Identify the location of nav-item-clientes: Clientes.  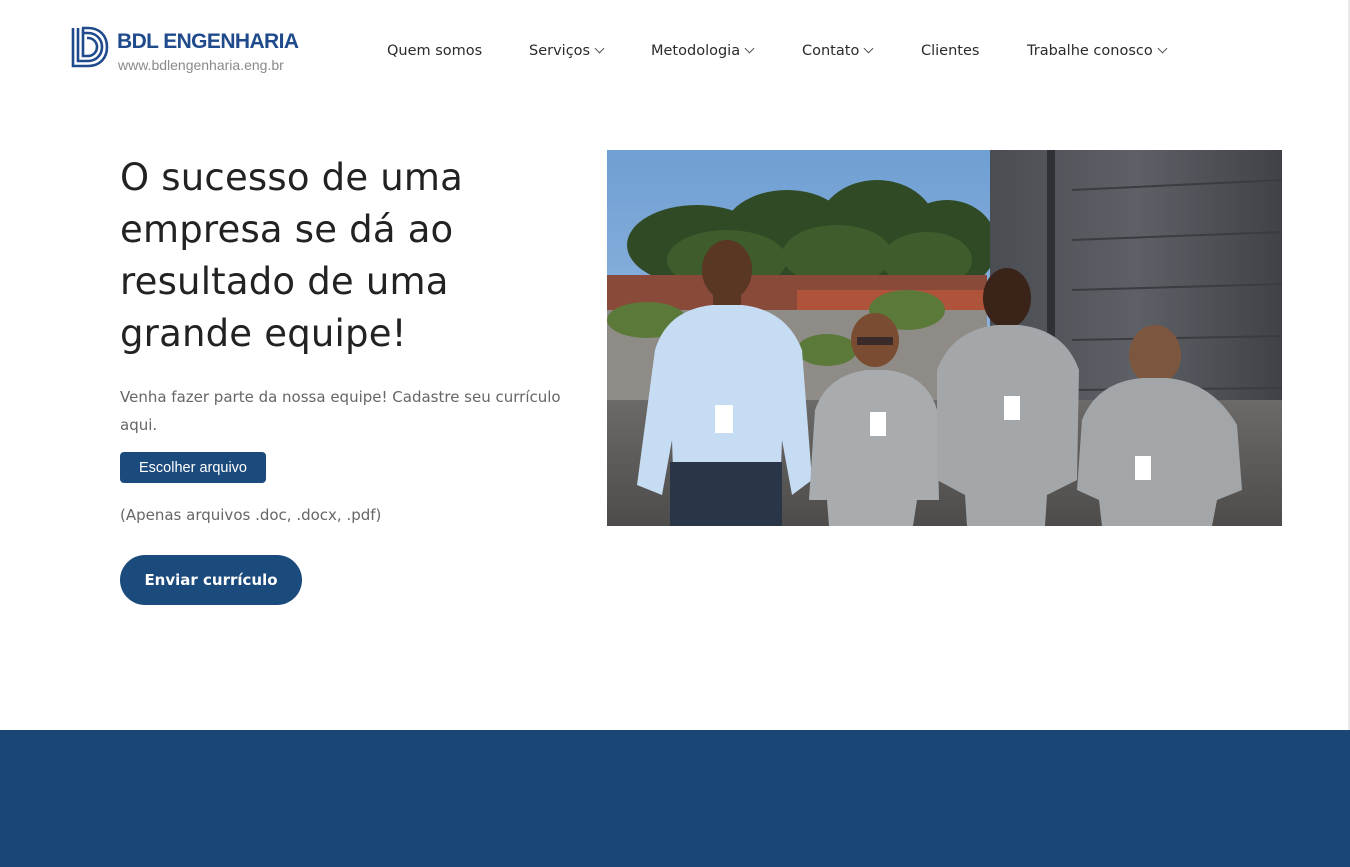
(950, 51).